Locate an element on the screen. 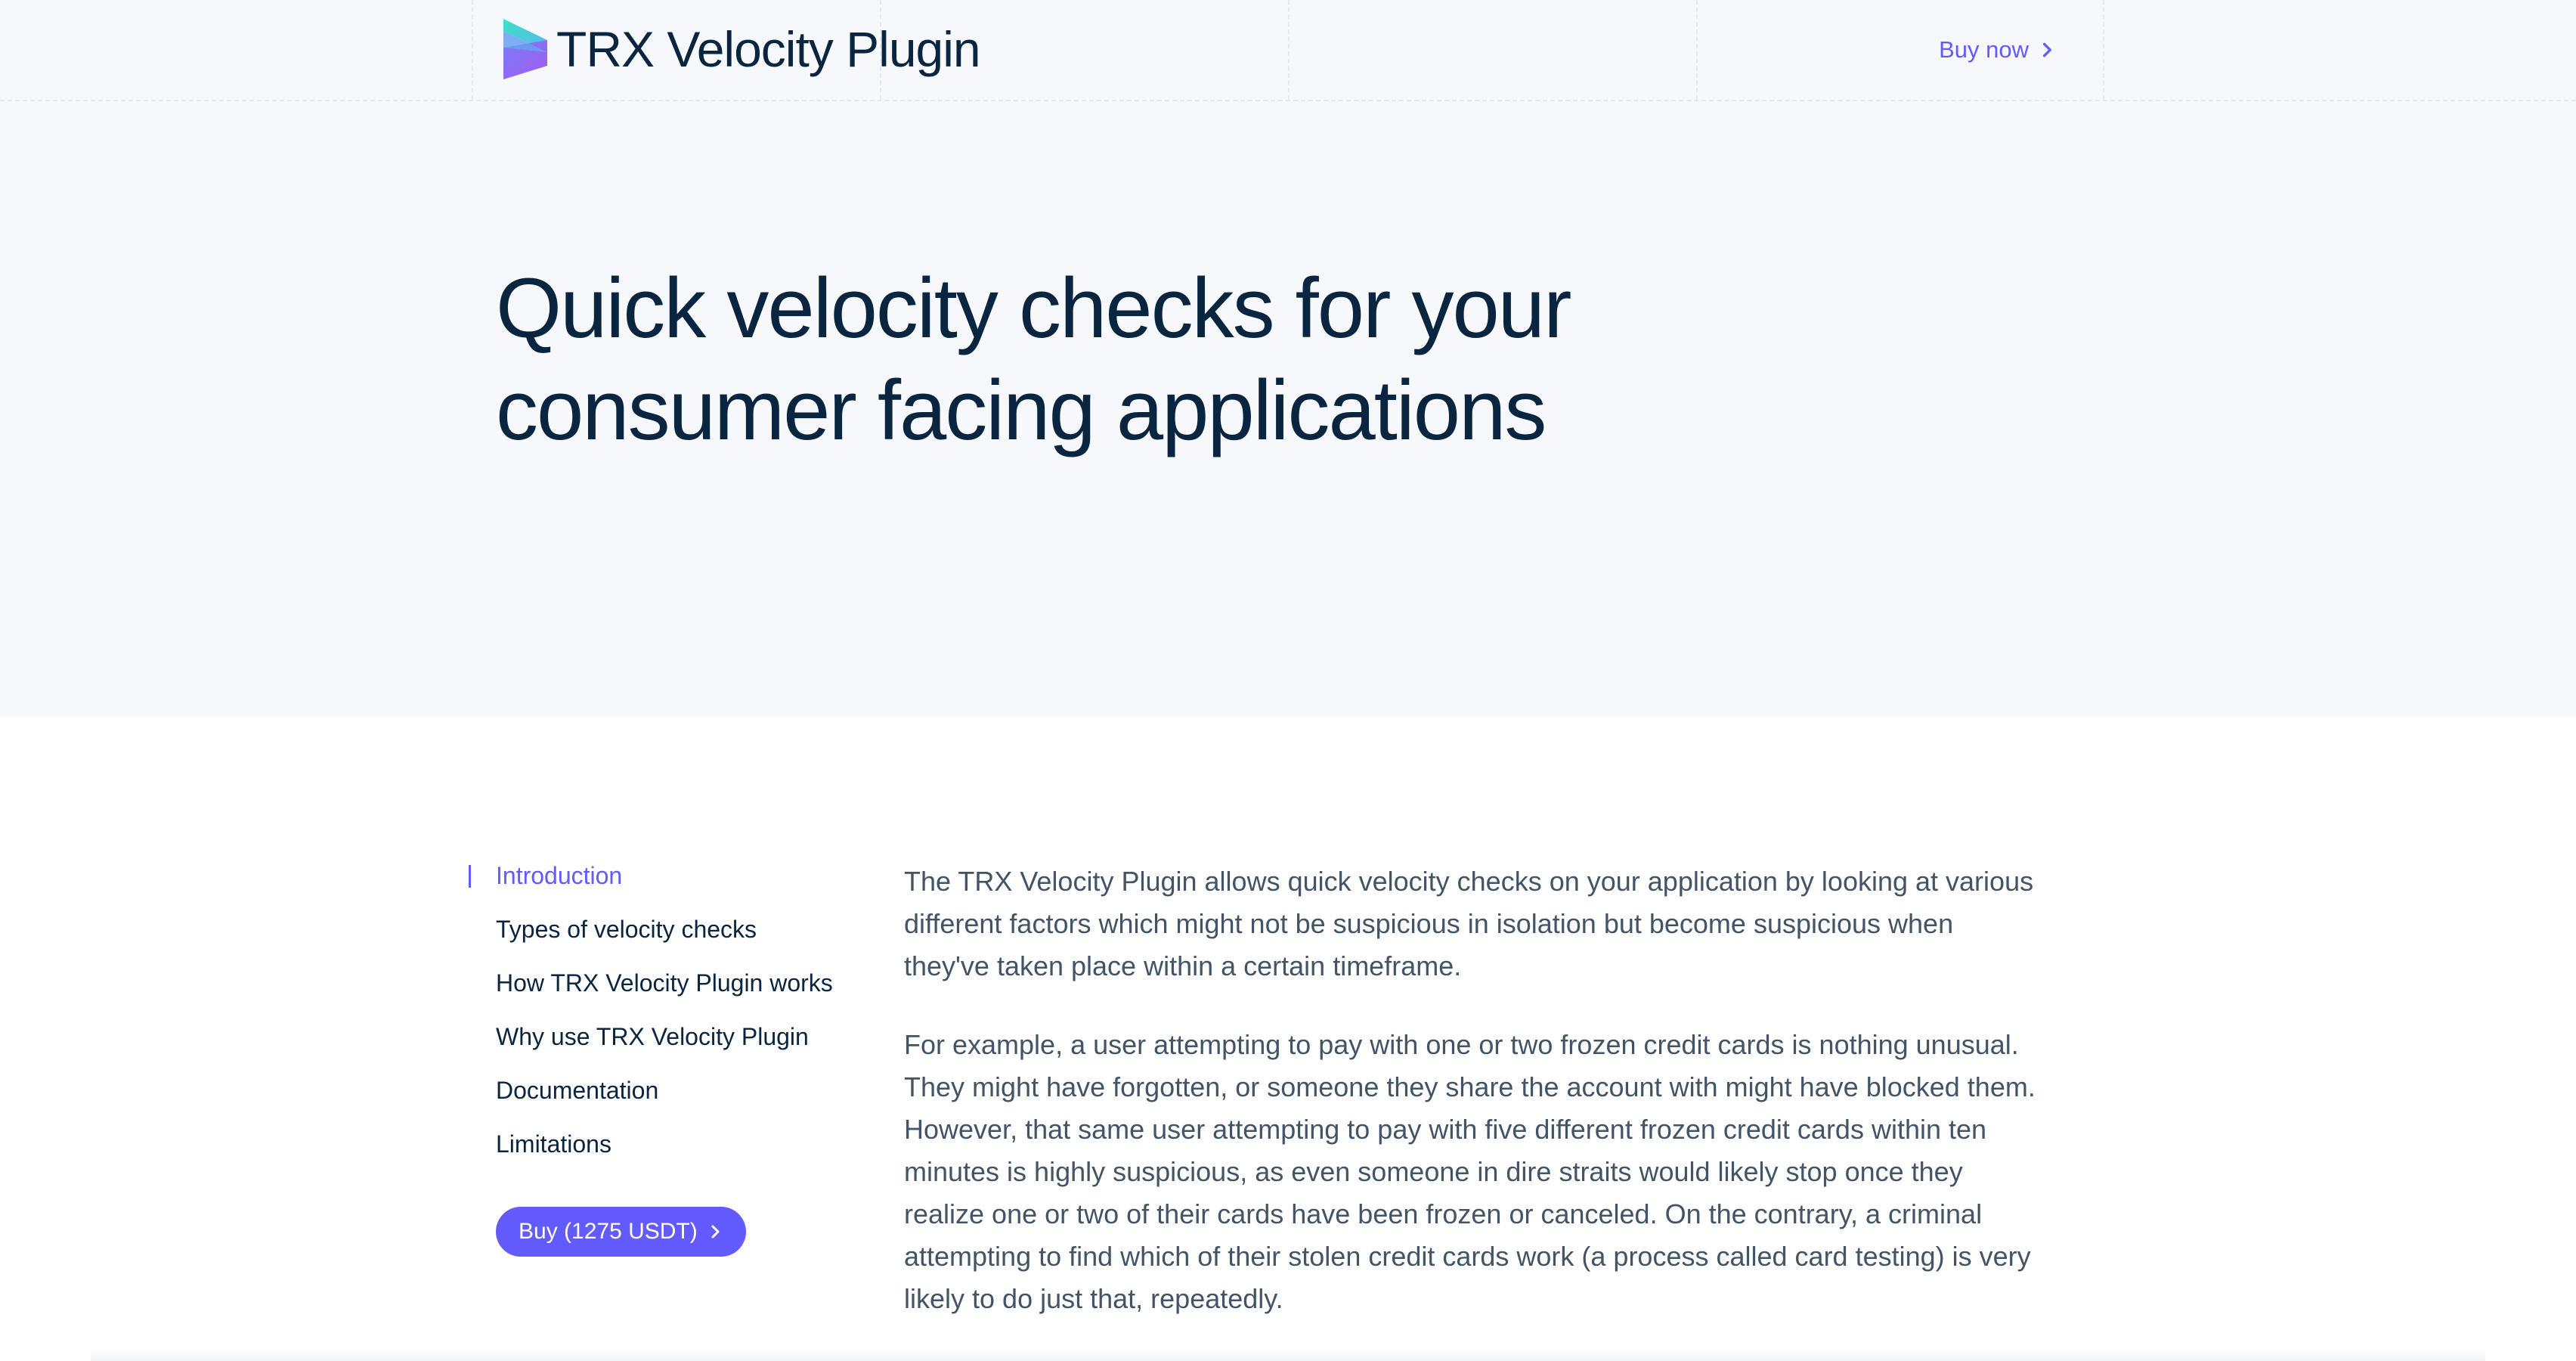 Image resolution: width=2576 pixels, height=1361 pixels. sidebar-item-documentation: Documentation is located at coordinates (665, 1100).